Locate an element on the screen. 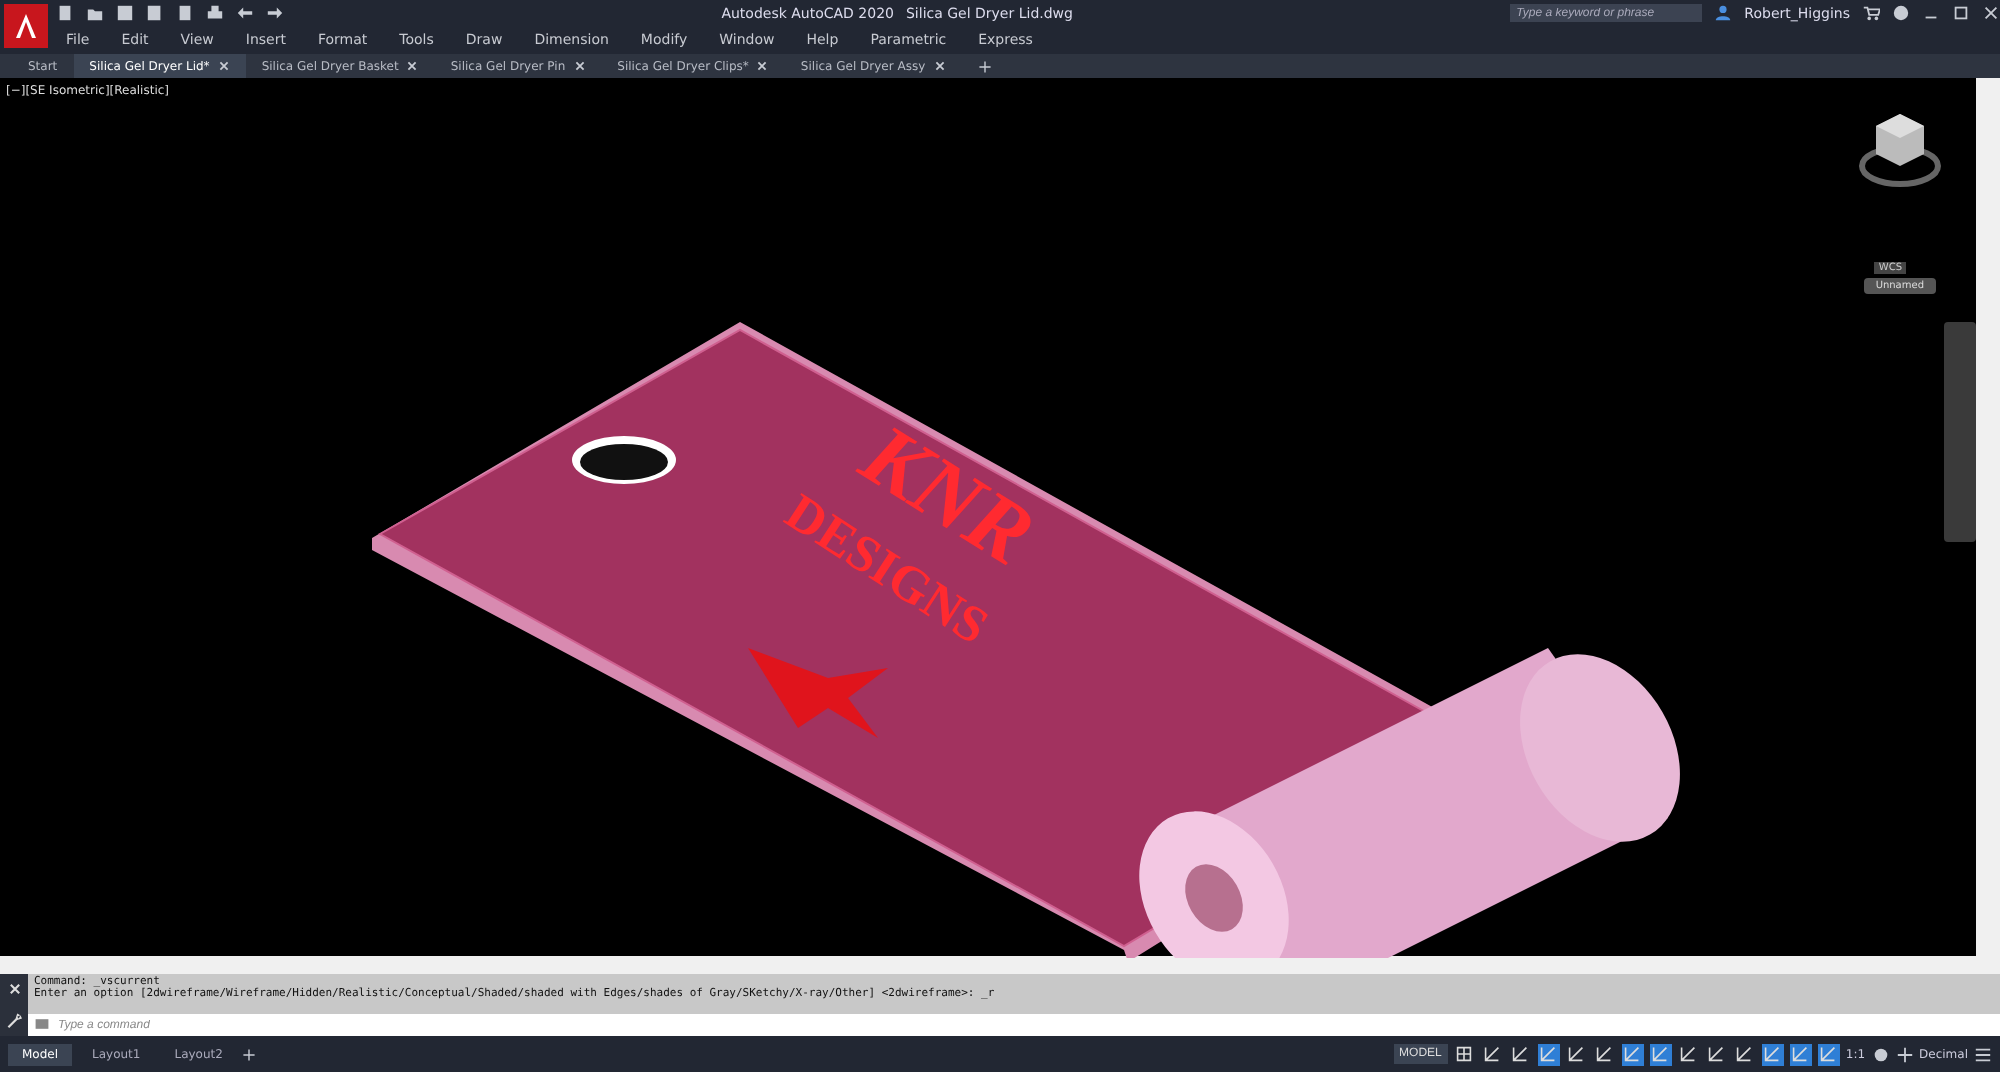  printer-icon is located at coordinates (215, 13).